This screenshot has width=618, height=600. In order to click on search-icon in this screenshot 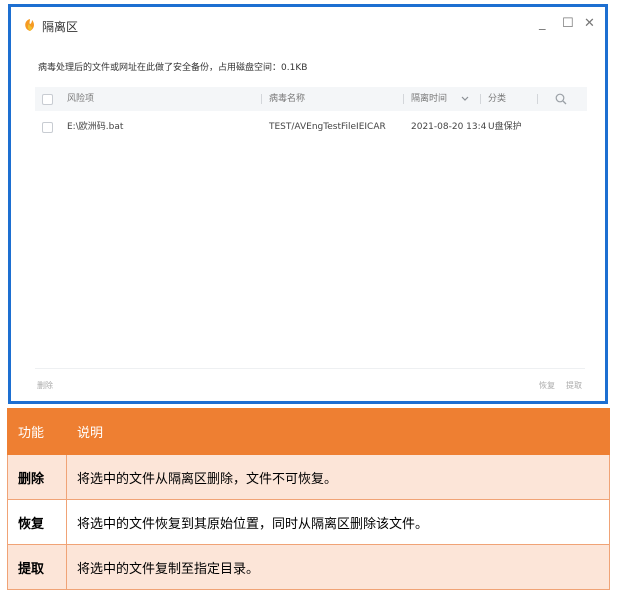, I will do `click(561, 99)`.